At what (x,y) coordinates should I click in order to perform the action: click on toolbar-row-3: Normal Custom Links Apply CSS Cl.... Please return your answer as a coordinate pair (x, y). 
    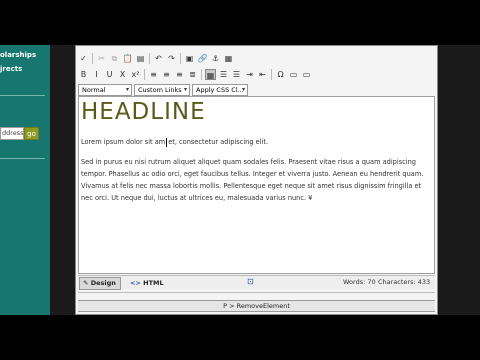
    Looking at the image, I should click on (163, 90).